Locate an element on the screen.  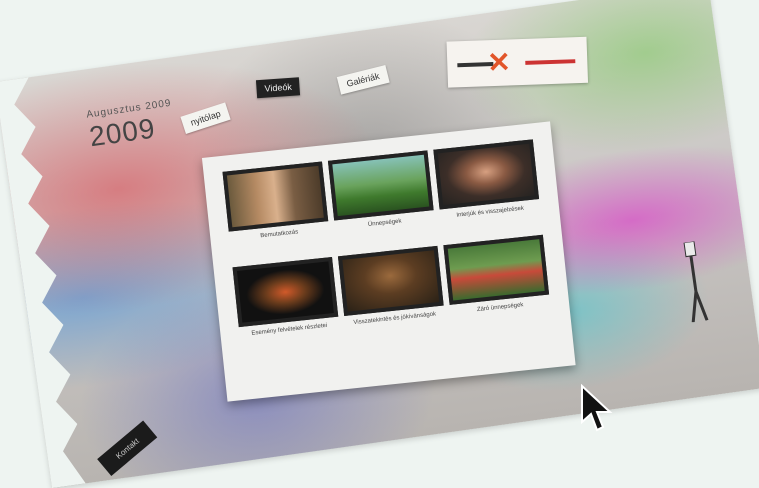
x-logo-icon: ✕ is located at coordinates (499, 62).